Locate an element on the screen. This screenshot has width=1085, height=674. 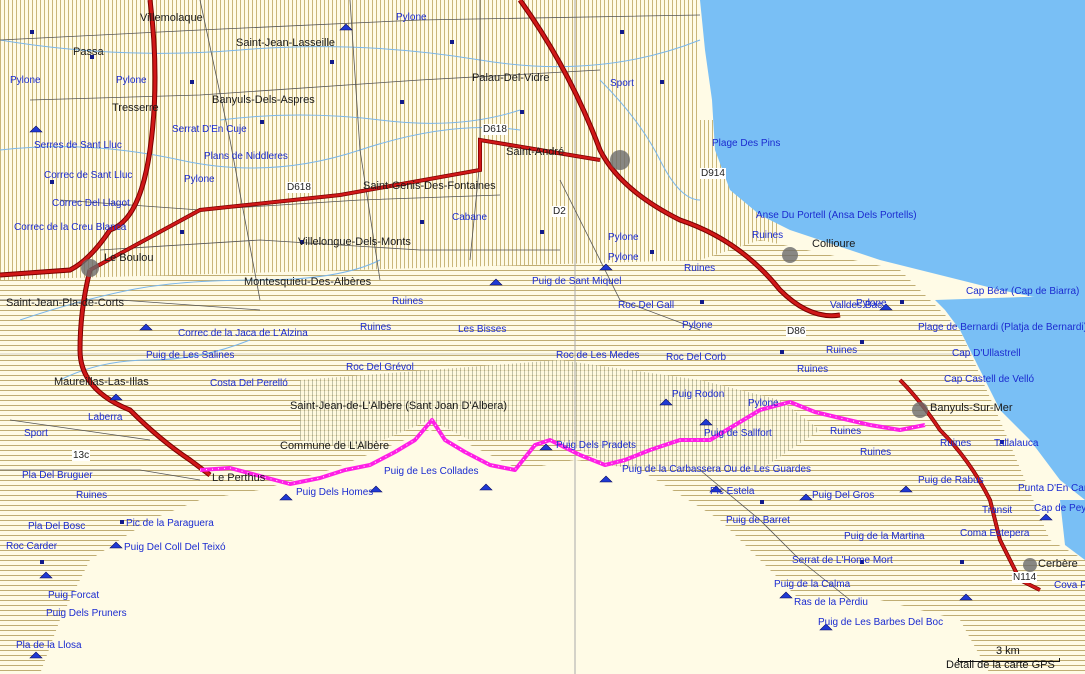
poi-punta-en-canadell: Punta D'En Canadell is located at coordinates (1051, 488).